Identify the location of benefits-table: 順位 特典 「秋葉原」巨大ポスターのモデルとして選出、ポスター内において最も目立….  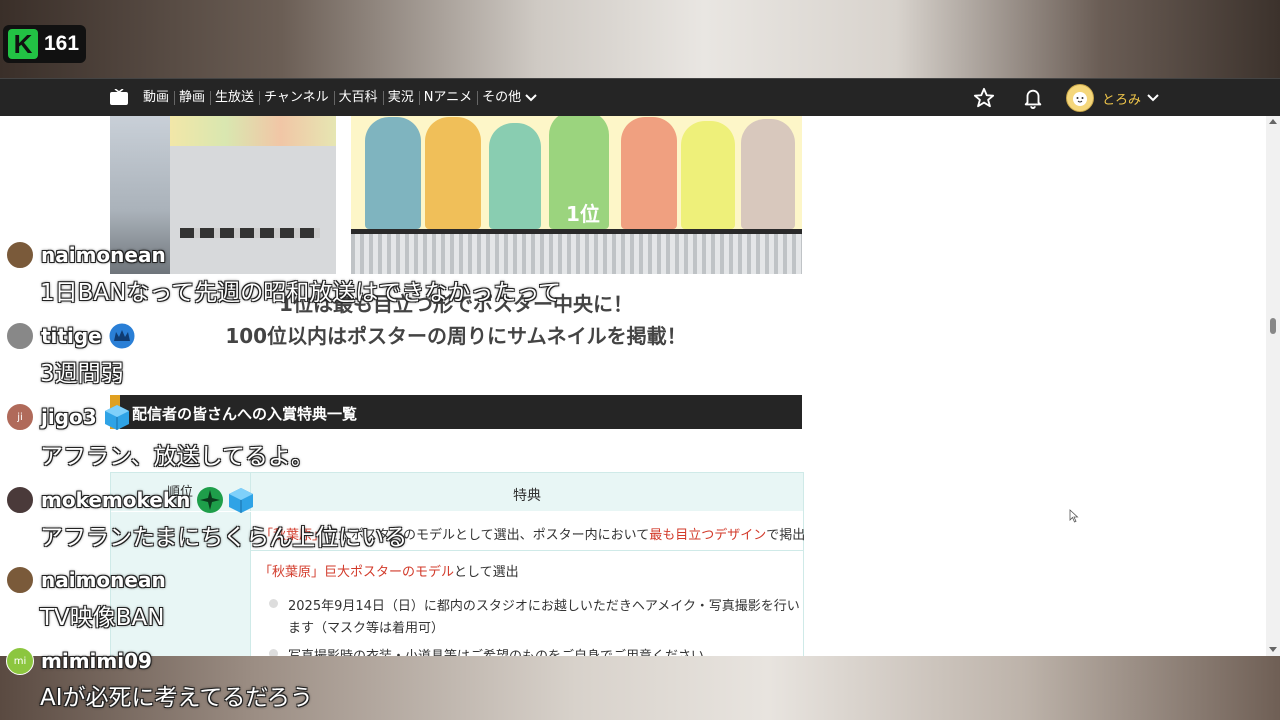
(458, 564).